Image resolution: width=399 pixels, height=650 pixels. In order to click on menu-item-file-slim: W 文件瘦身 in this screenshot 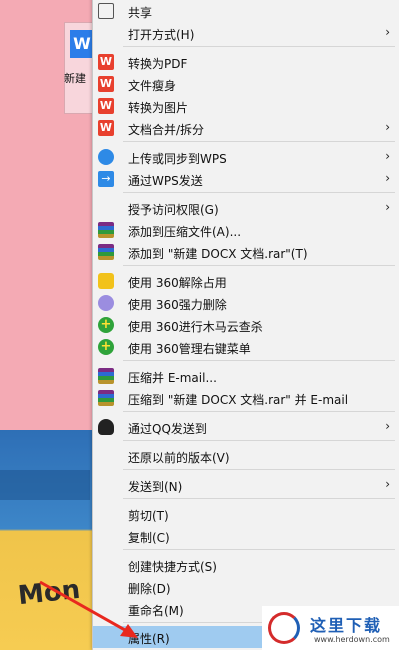, I will do `click(246, 84)`.